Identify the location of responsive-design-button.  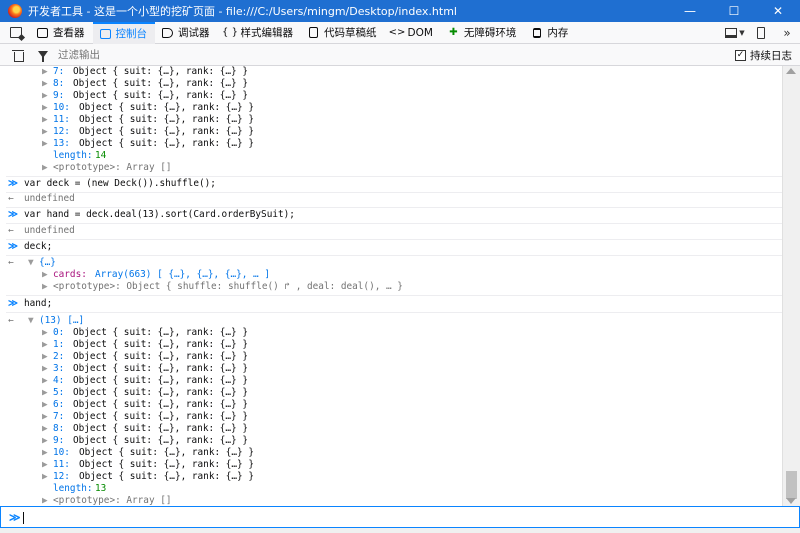
(761, 33).